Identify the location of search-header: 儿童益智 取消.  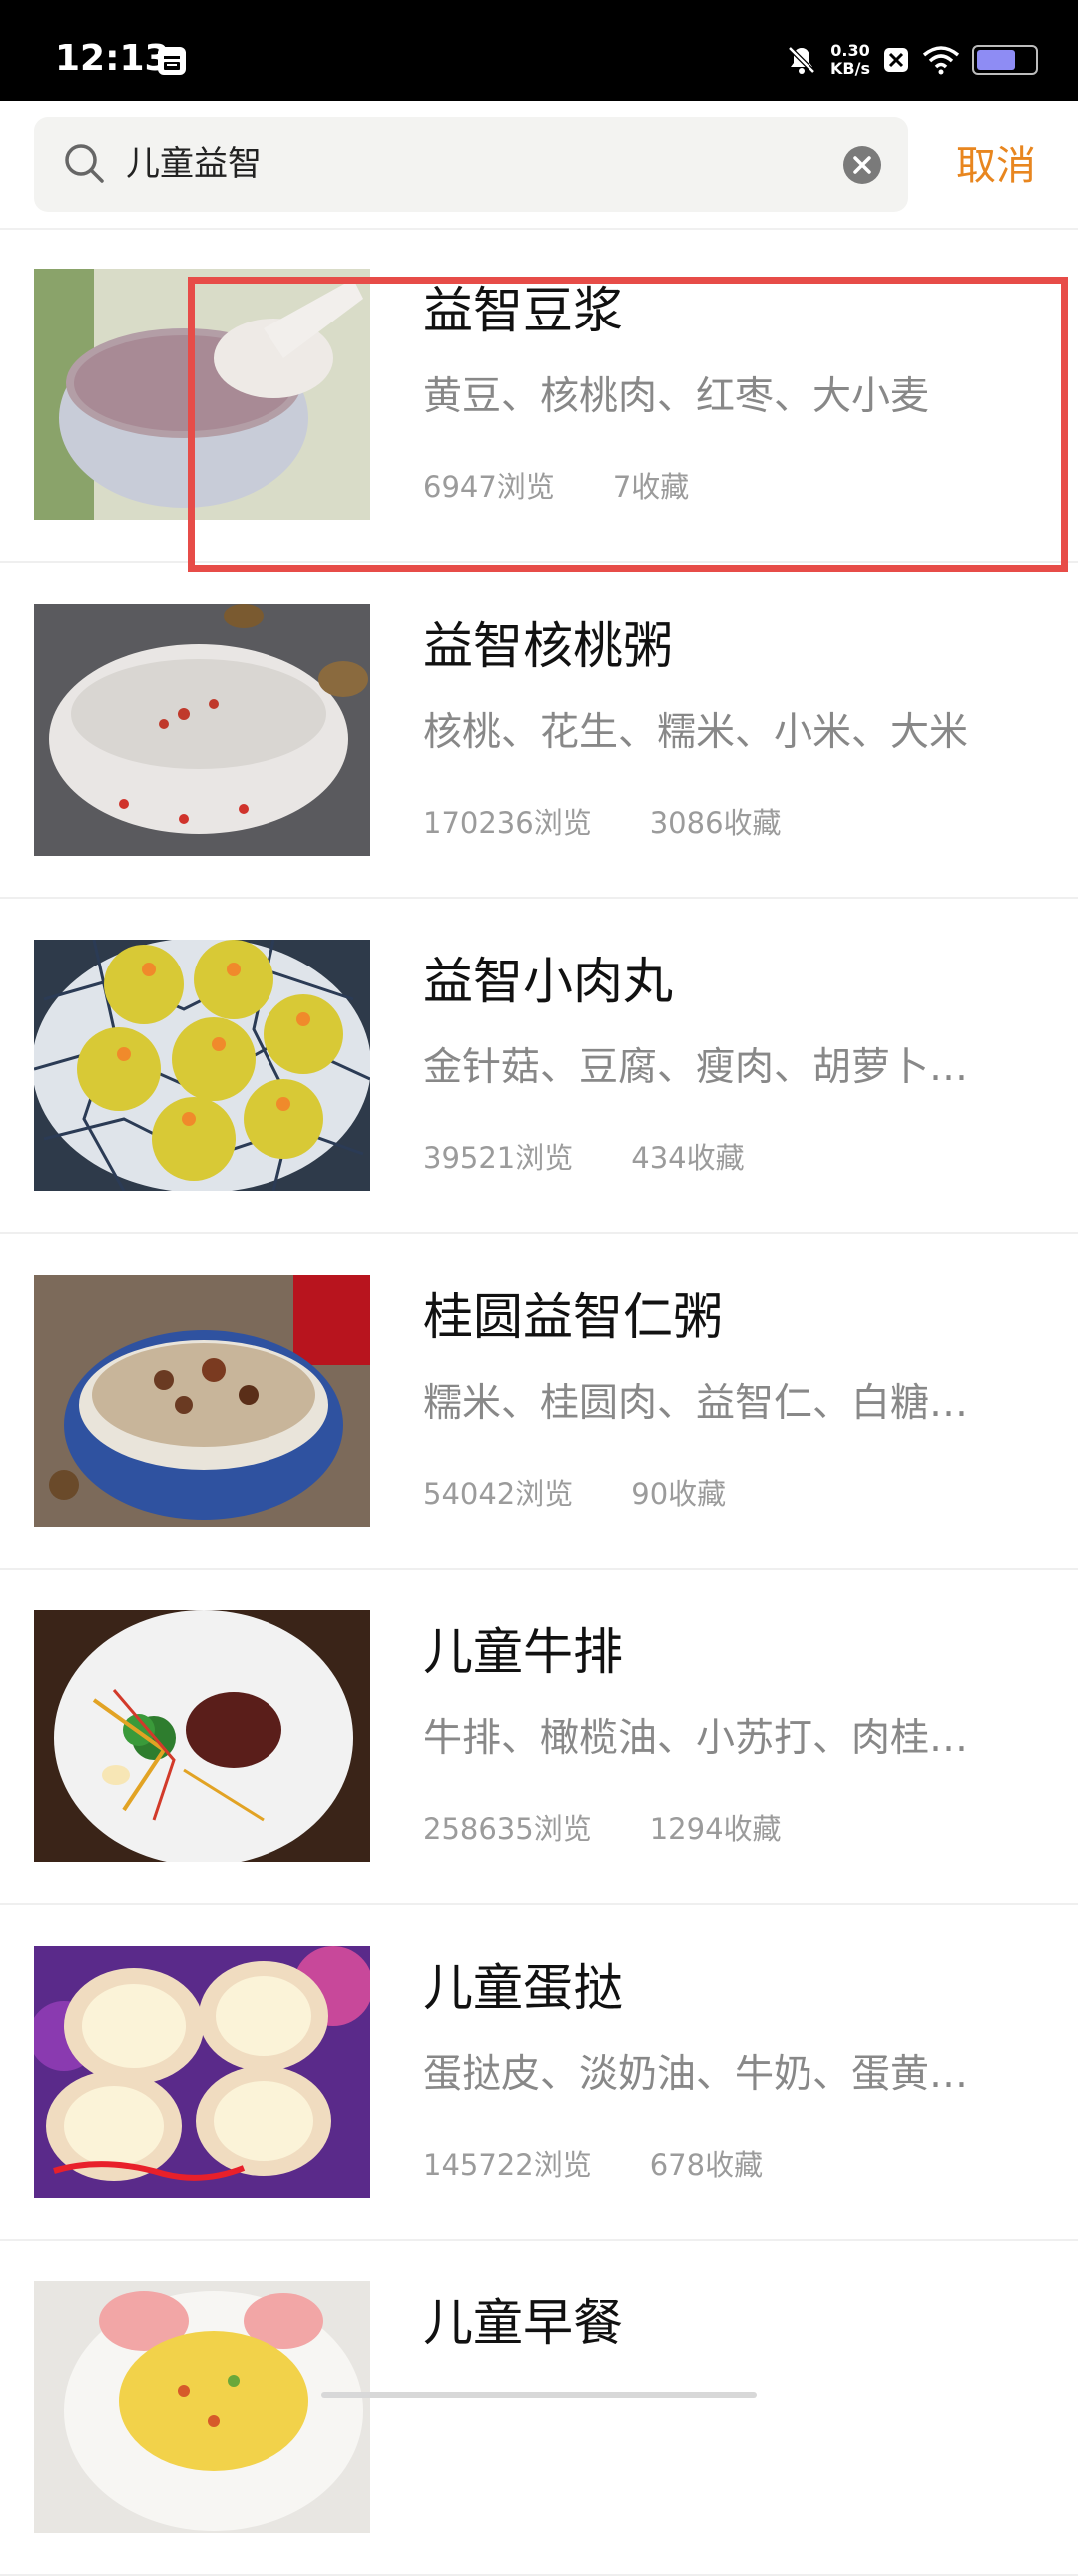
(539, 165).